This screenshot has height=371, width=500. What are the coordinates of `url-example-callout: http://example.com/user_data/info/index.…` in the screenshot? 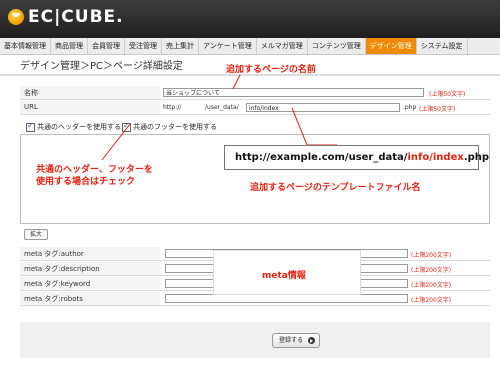 It's located at (356, 157).